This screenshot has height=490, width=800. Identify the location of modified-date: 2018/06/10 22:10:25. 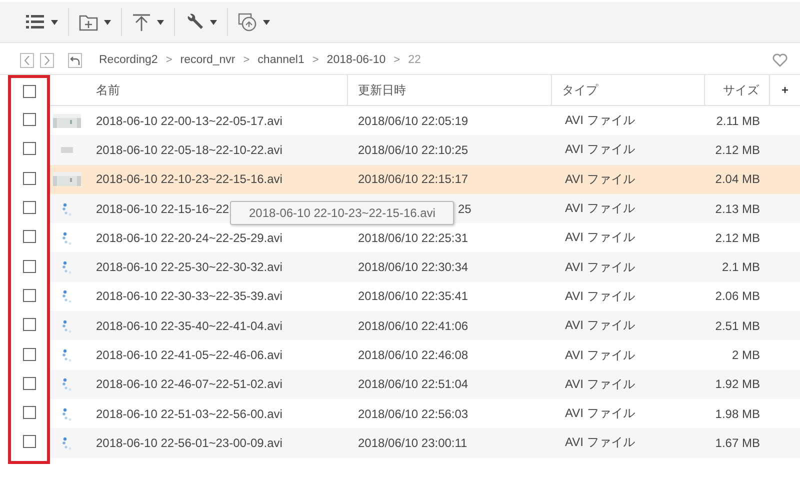
(413, 149).